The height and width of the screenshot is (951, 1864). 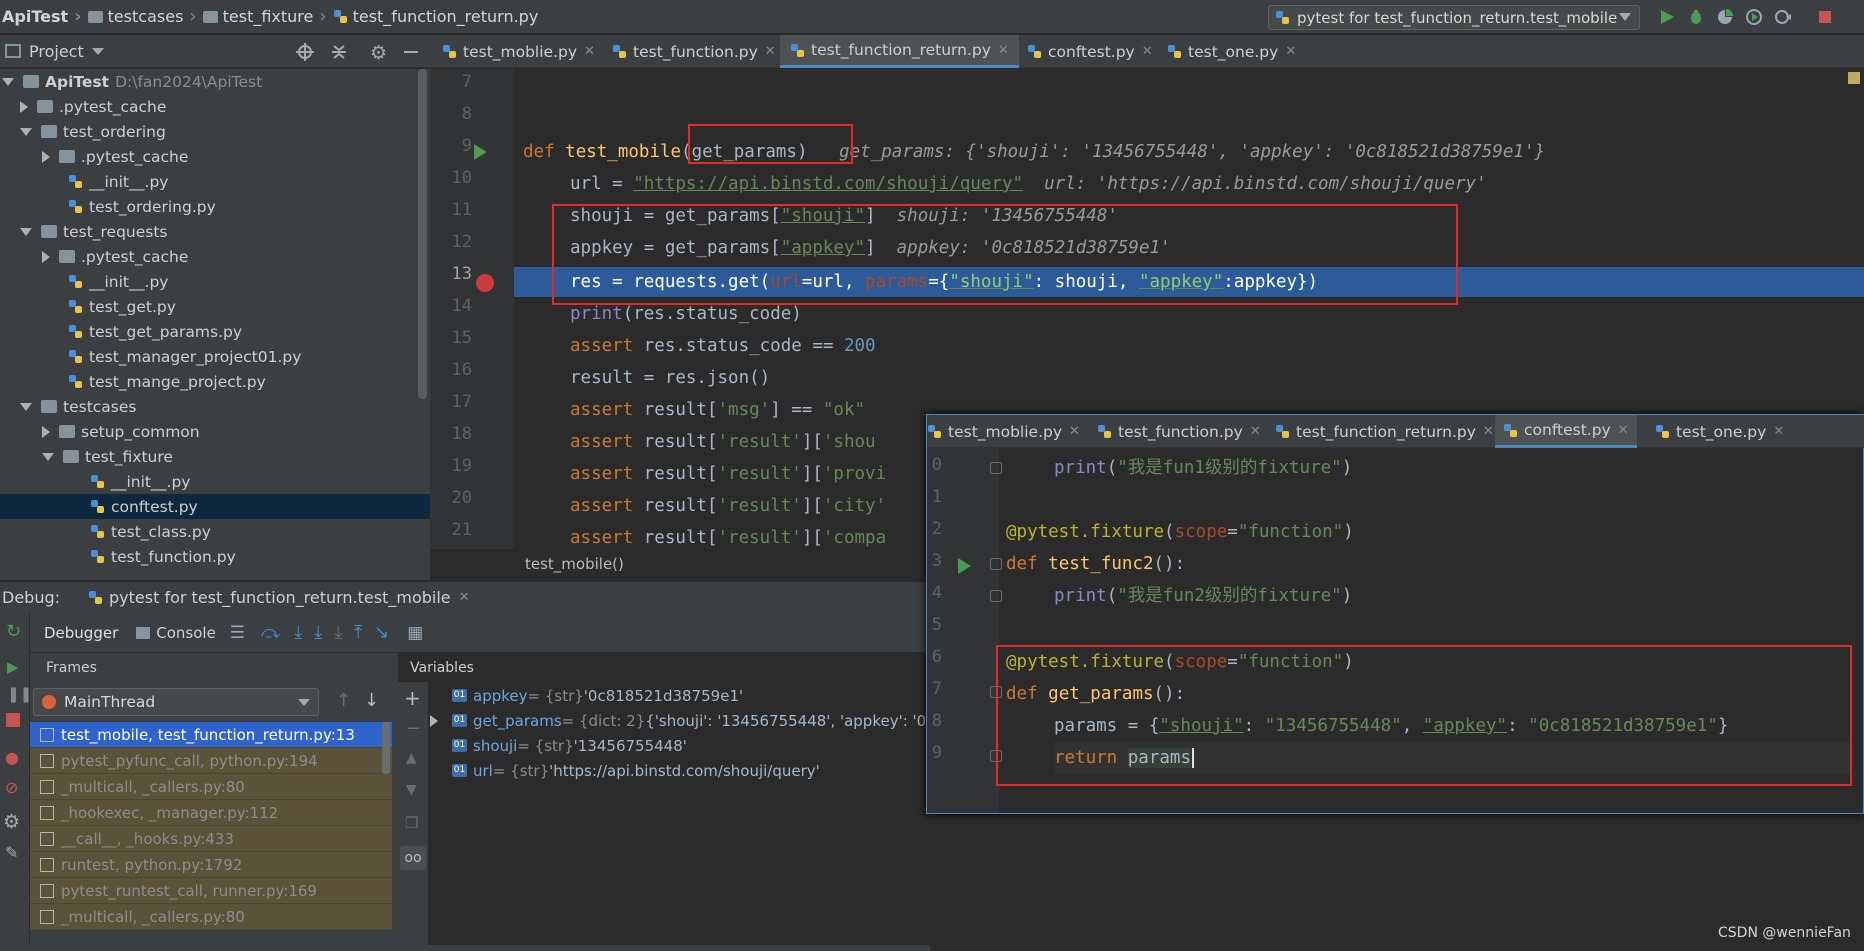 I want to click on breadcrumb-file: test_function_return.py, so click(x=435, y=16).